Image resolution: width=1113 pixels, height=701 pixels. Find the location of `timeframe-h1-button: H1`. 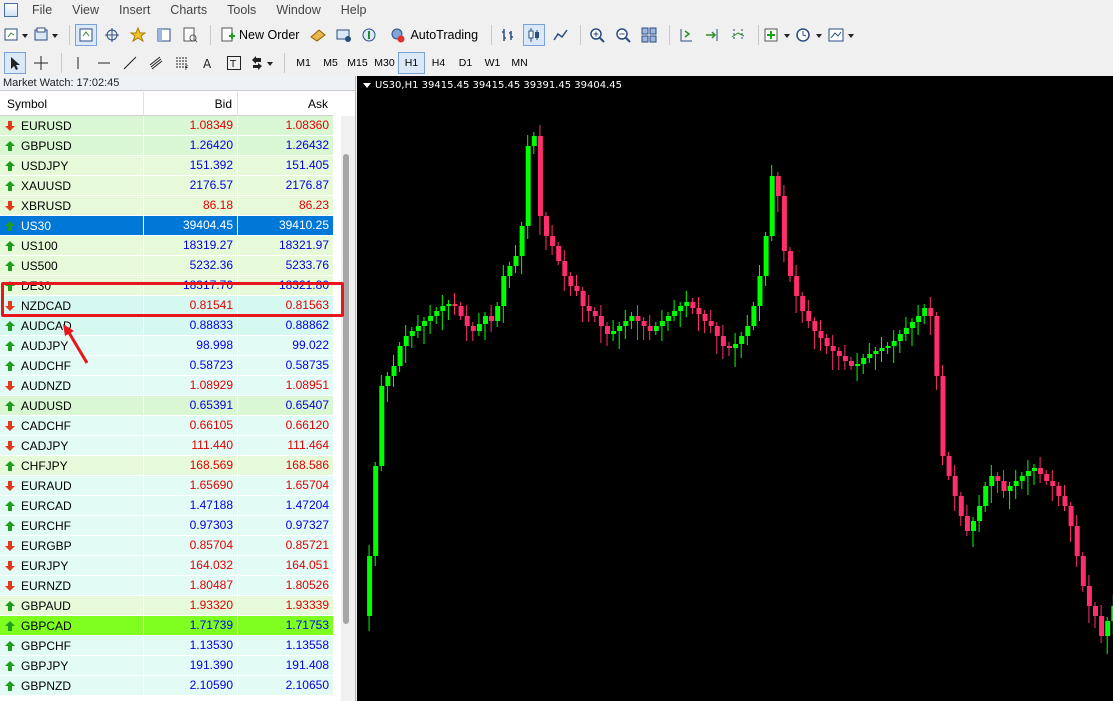

timeframe-h1-button: H1 is located at coordinates (411, 62).